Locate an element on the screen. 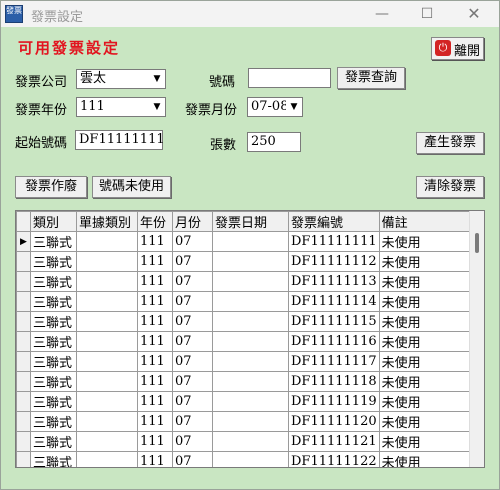 The height and width of the screenshot is (490, 500). invoice-query-button: 發票查詢 is located at coordinates (371, 78).